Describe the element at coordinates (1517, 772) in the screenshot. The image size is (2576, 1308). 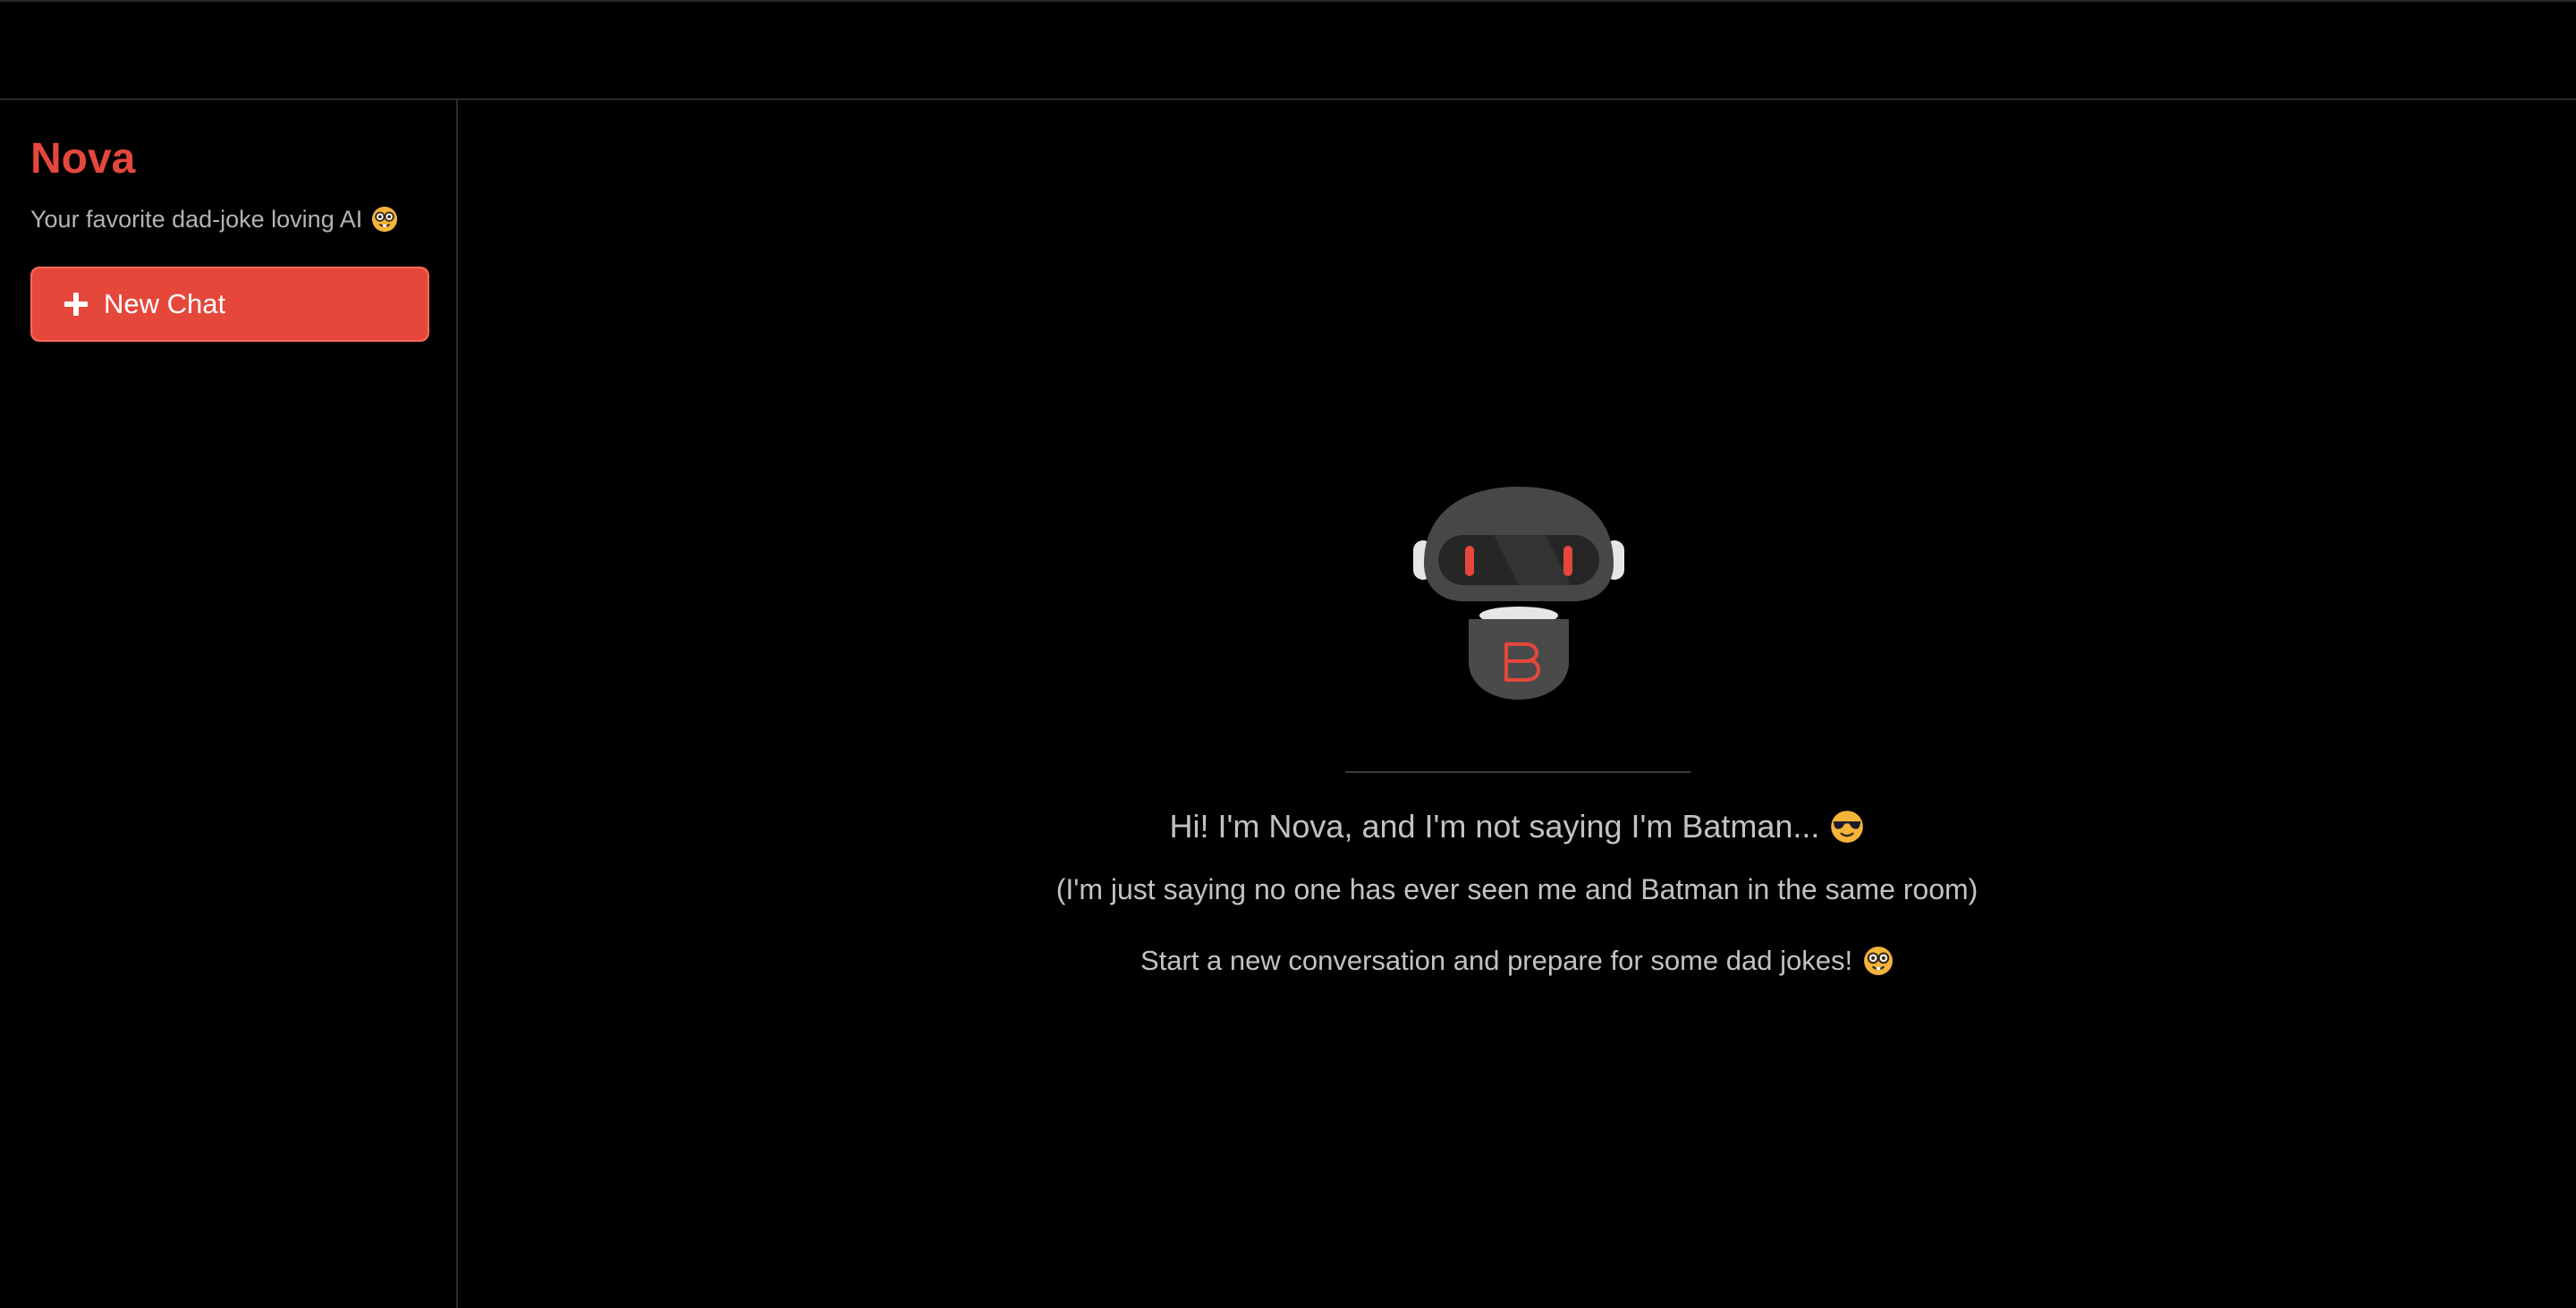
I see `welcome-divider` at that location.